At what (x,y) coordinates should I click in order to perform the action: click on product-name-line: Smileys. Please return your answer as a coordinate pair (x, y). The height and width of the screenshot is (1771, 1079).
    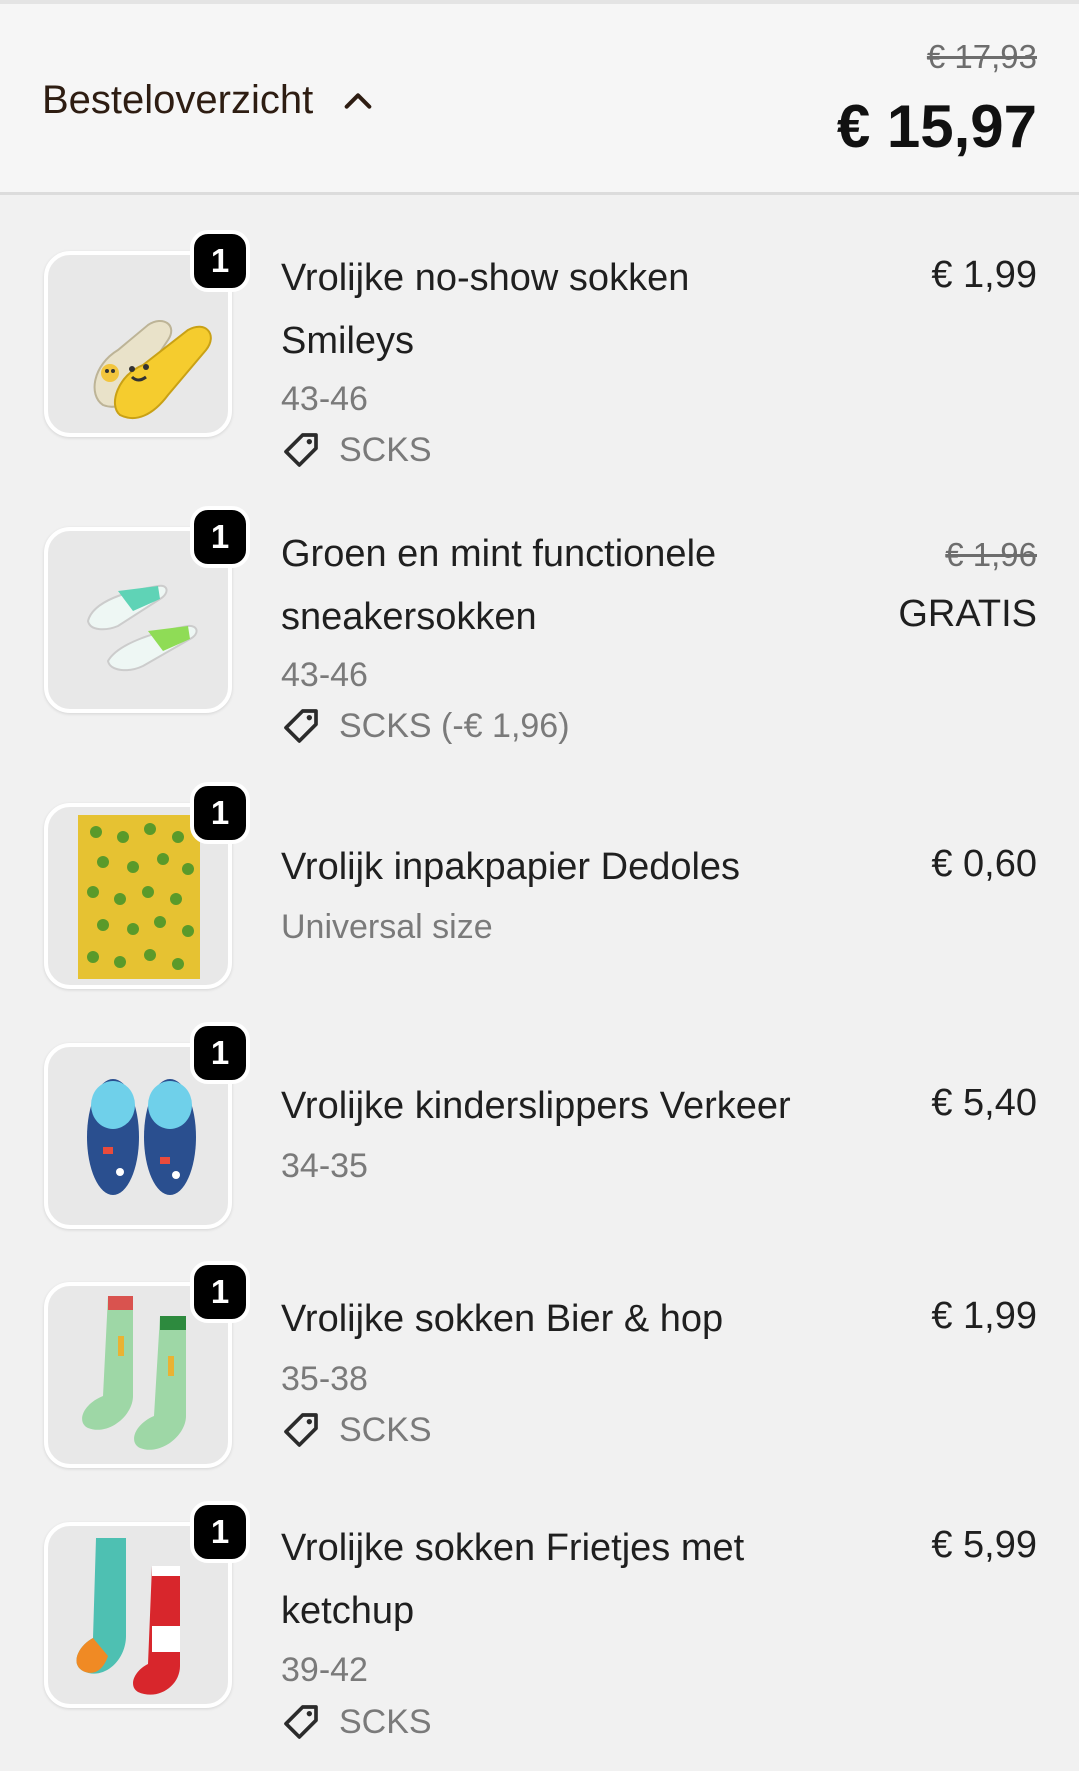
    Looking at the image, I should click on (348, 341).